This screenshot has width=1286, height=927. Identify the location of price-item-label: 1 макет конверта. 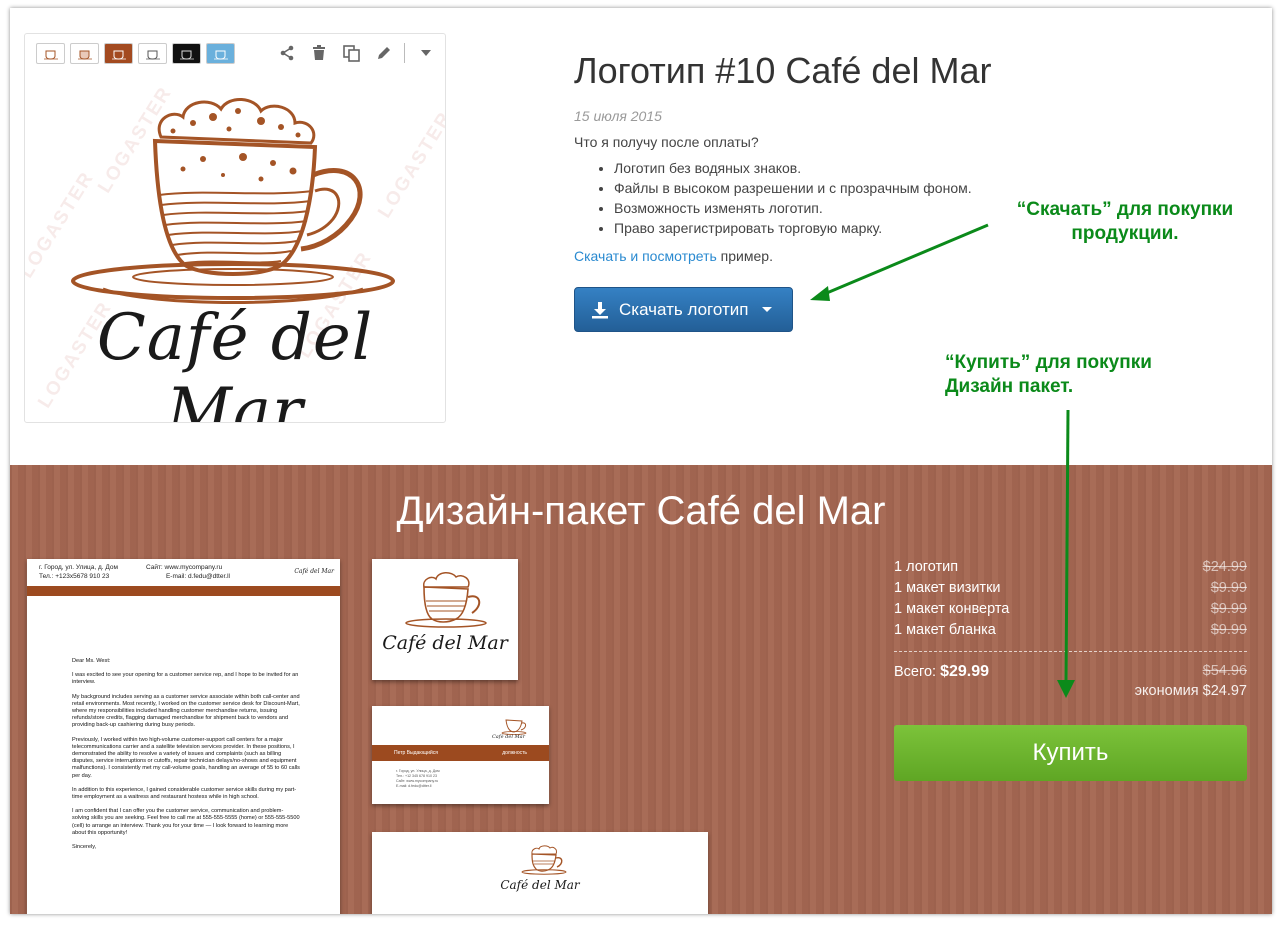
(952, 609).